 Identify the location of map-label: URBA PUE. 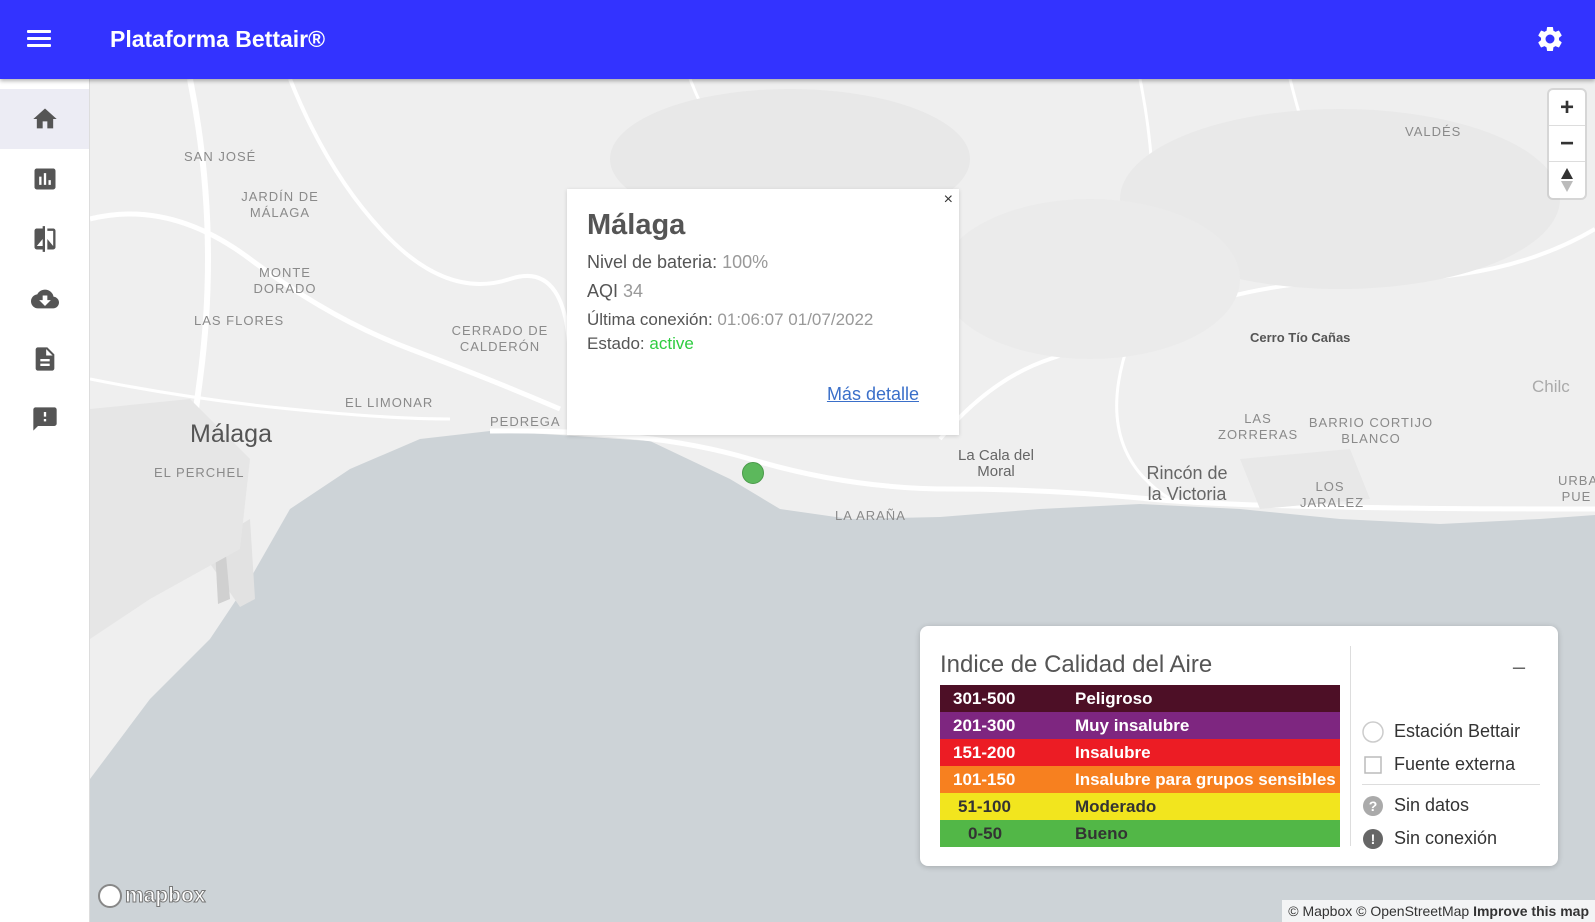
(1576, 488).